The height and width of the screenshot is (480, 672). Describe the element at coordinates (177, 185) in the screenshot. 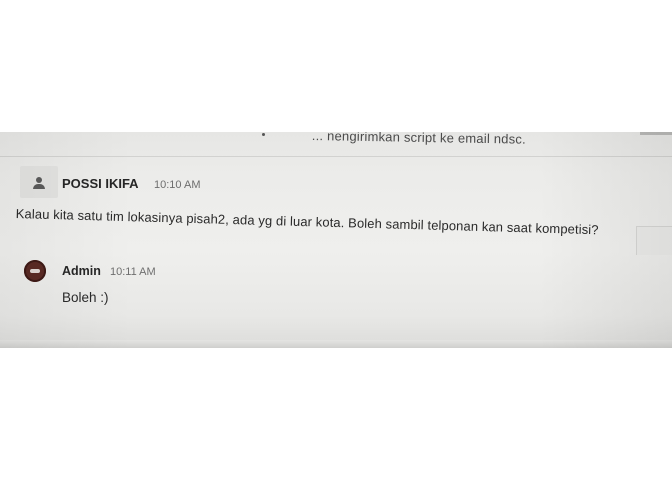

I see `message-timestamp: 10:10 AM` at that location.